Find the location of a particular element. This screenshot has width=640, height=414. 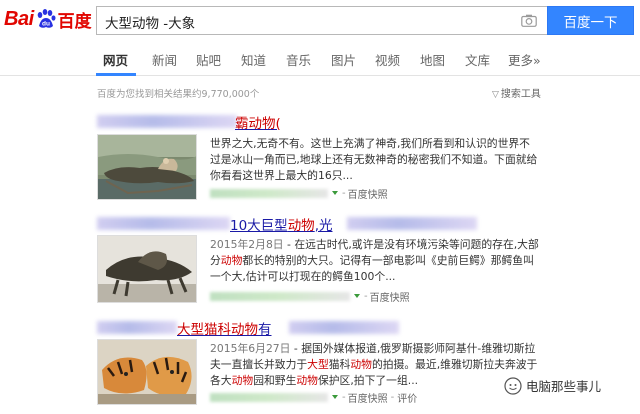

search-tools-label: 搜索工具 is located at coordinates (520, 94).